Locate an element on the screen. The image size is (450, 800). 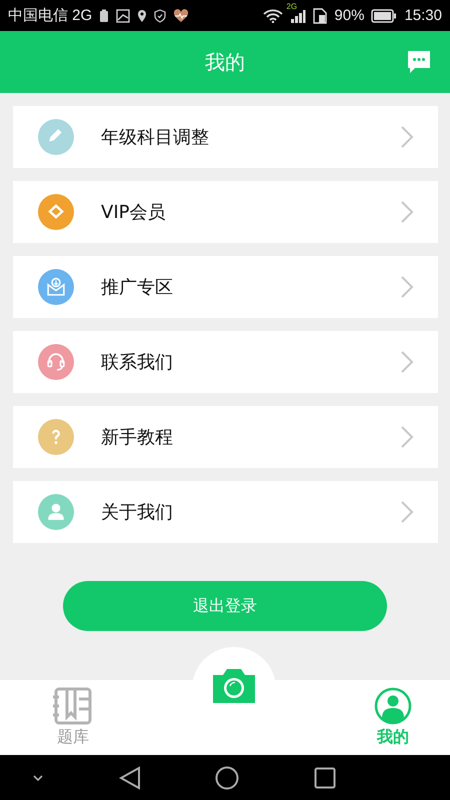
menu-item: VIP会员 is located at coordinates (225, 212).